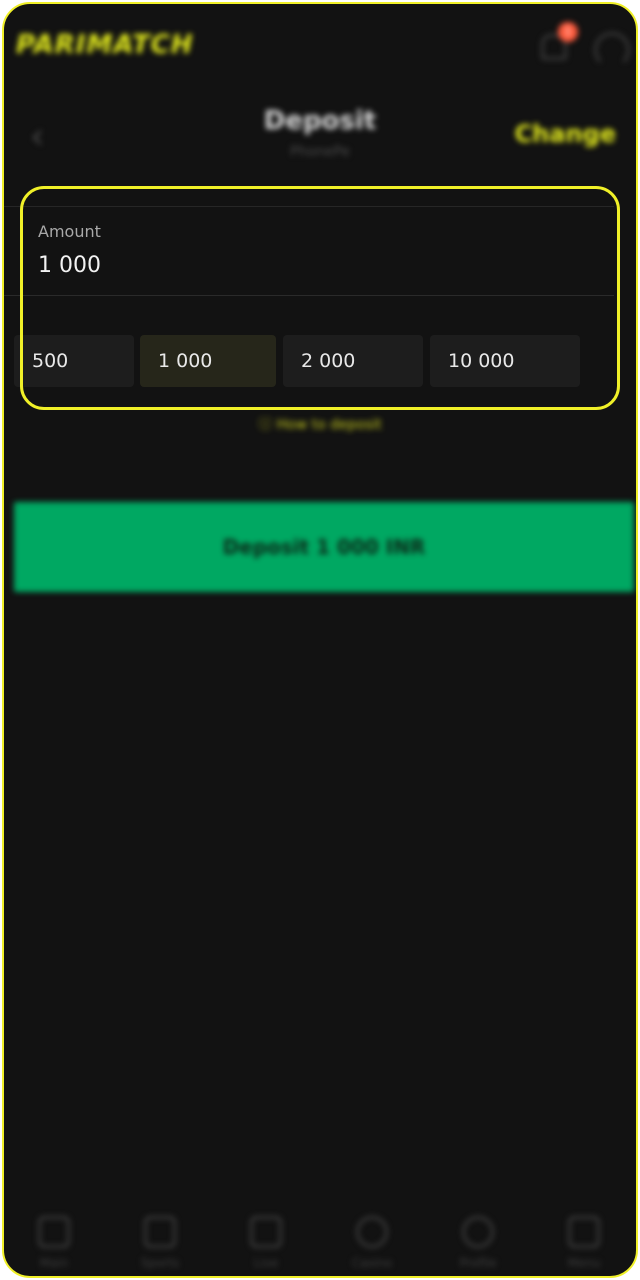  I want to click on casino-chip-icon, so click(372, 1232).